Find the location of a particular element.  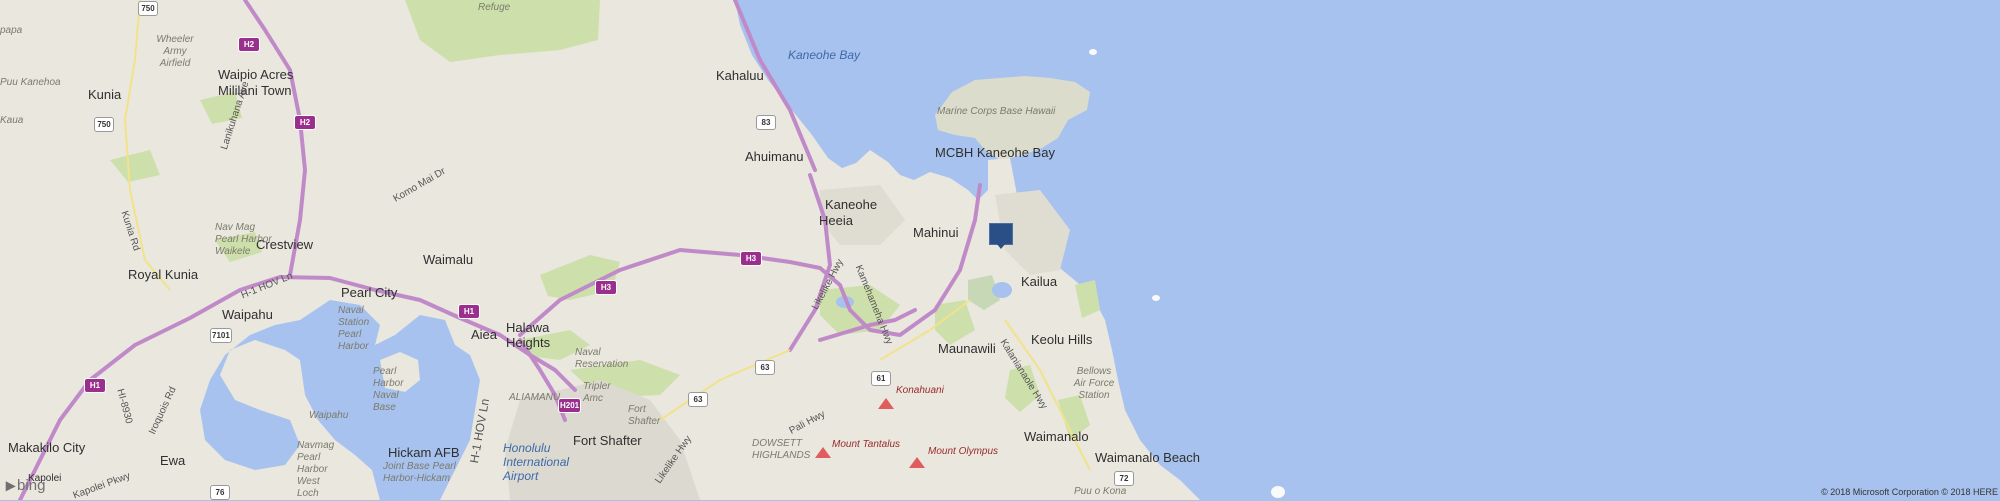

place-keolu-hills: Keolu Hills is located at coordinates (1062, 339).